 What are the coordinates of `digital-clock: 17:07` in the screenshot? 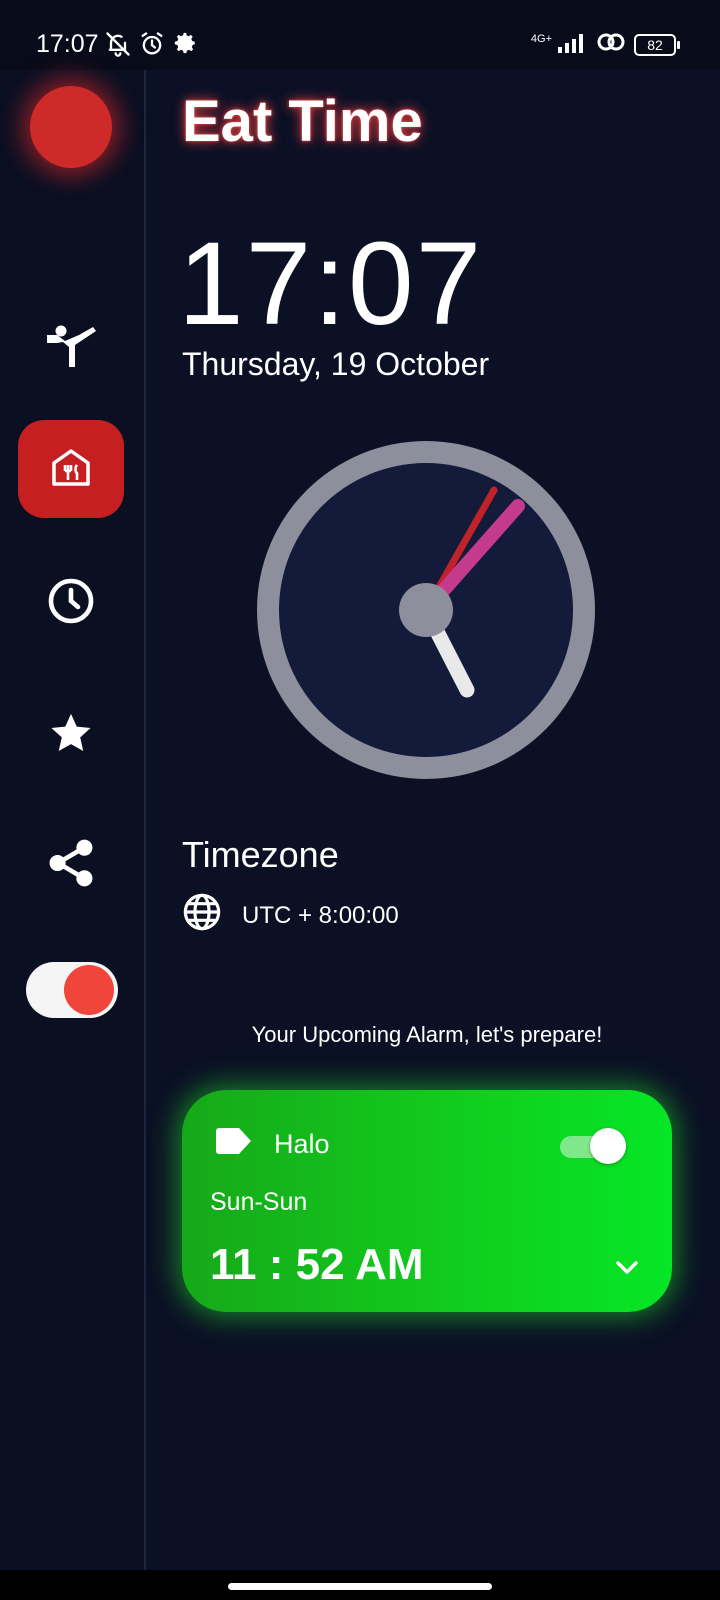 It's located at (331, 284).